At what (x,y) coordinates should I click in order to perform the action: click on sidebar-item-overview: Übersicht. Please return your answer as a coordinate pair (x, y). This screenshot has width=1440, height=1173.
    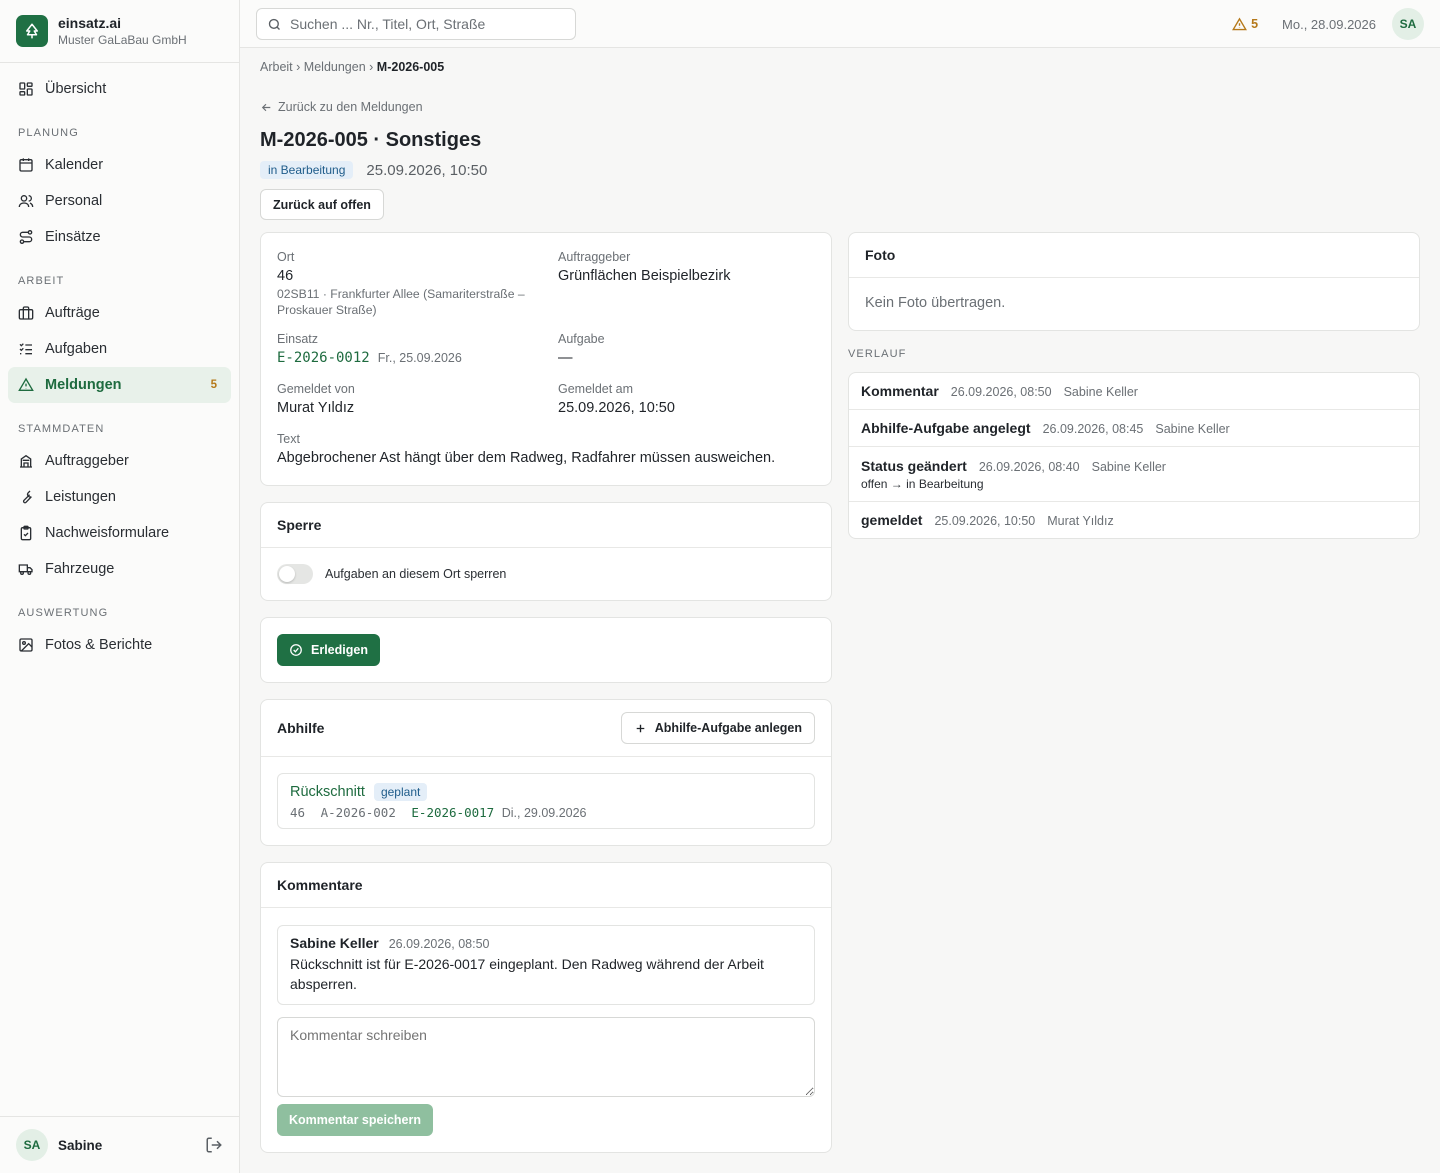
    Looking at the image, I should click on (119, 89).